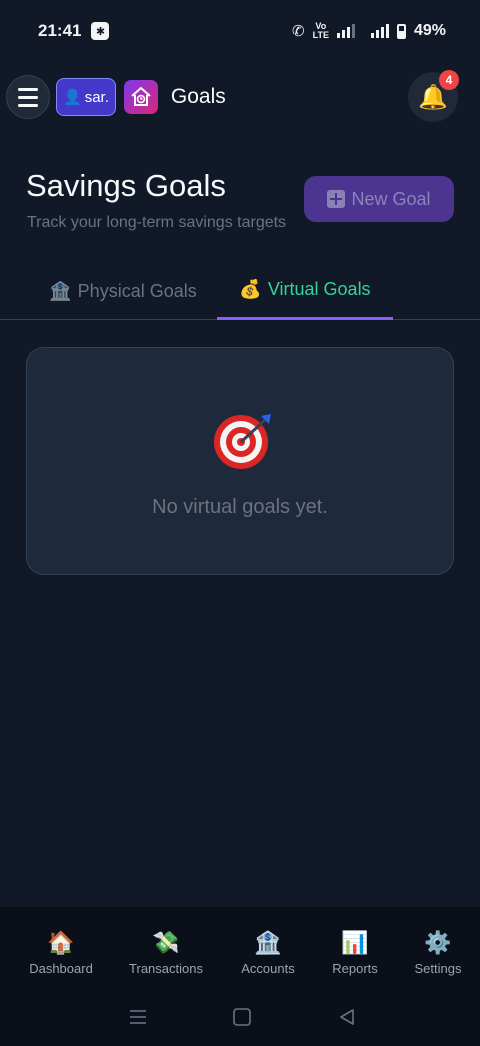 The width and height of the screenshot is (480, 1046). What do you see at coordinates (438, 968) in the screenshot?
I see `nav-label: Settings` at bounding box center [438, 968].